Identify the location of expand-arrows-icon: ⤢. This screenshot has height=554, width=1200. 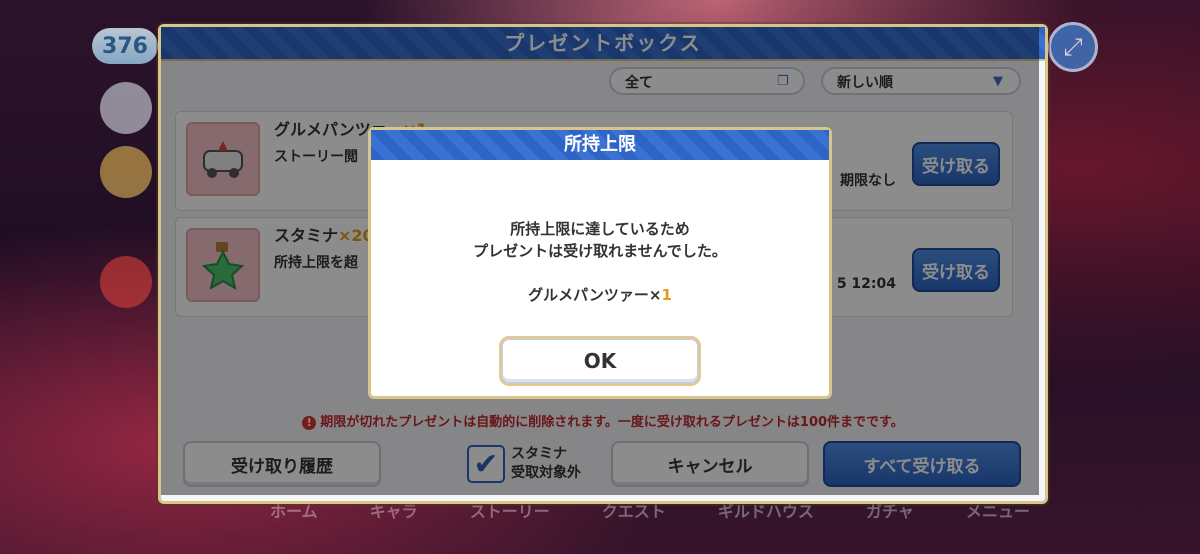
(1073, 47).